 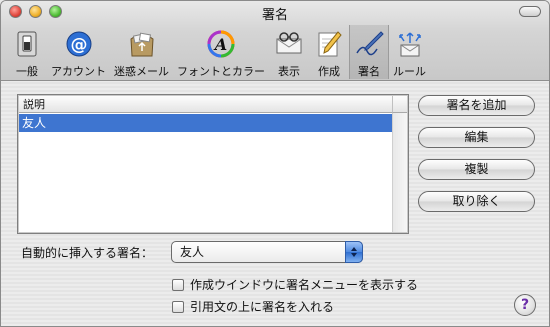 I want to click on composing-pencil-icon, so click(x=329, y=44).